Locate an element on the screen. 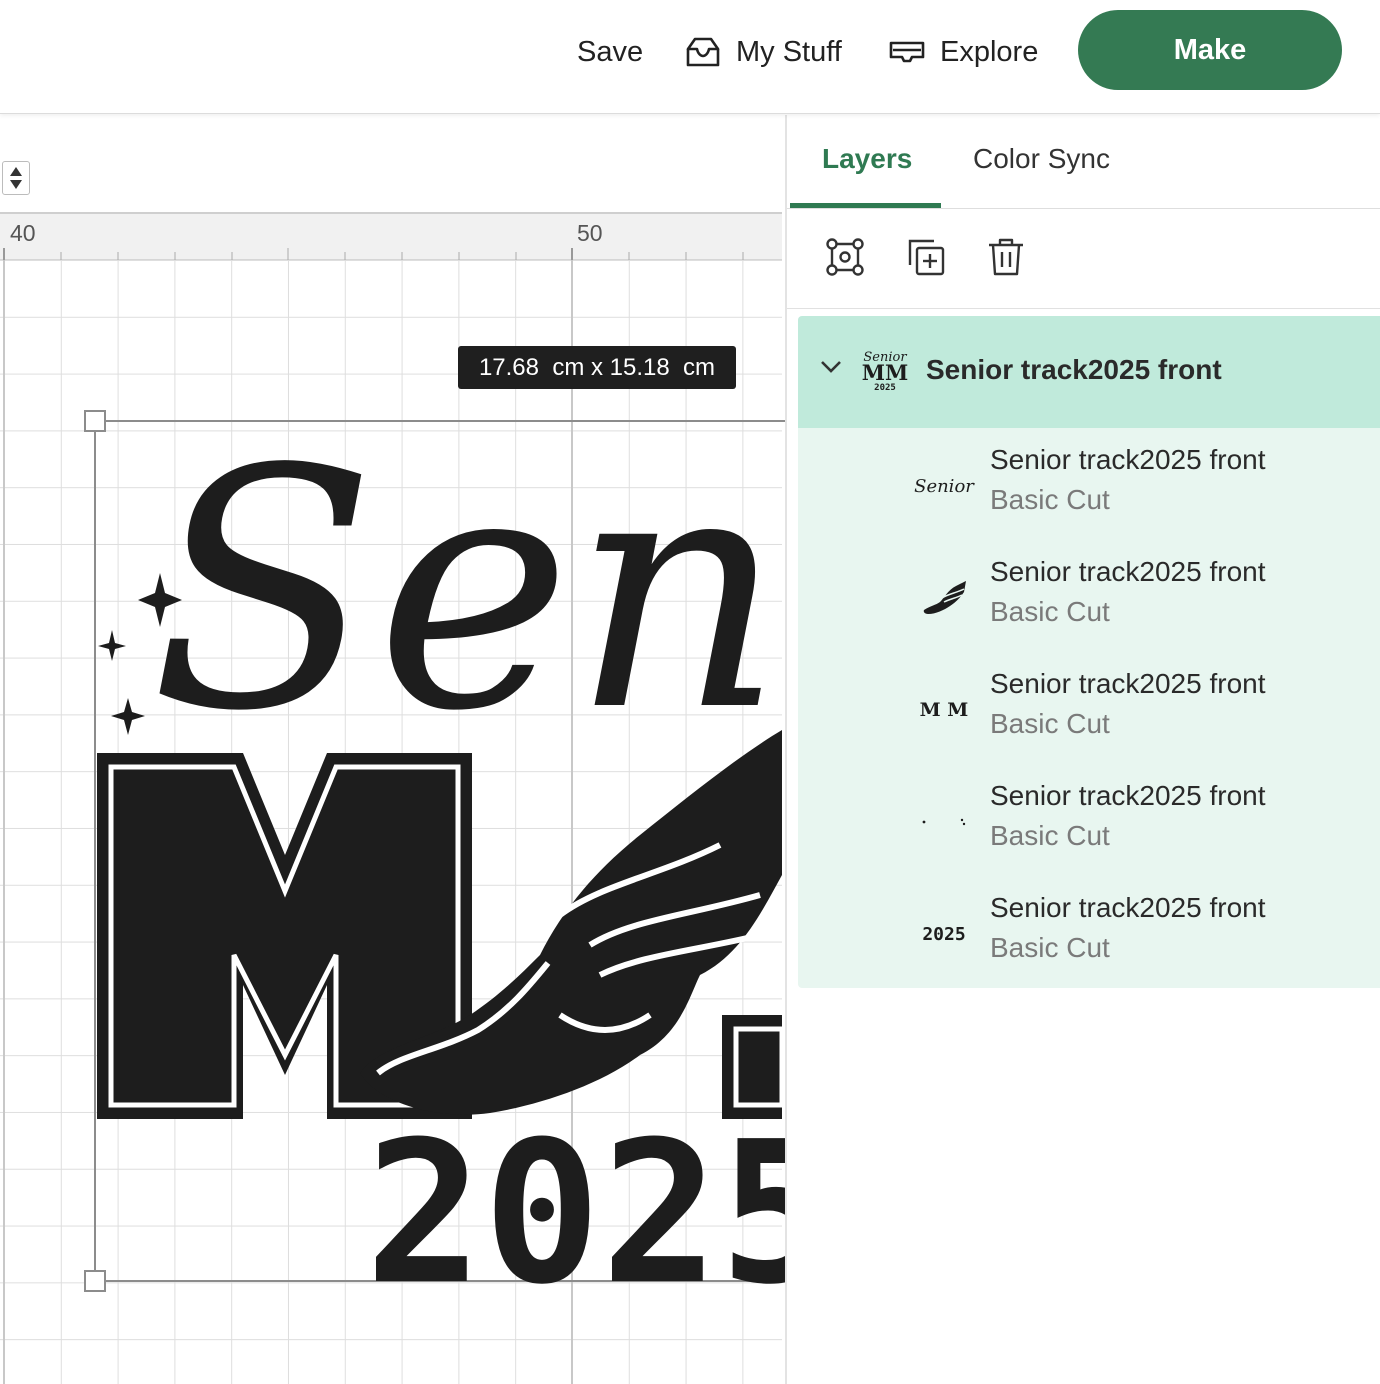  dimension-badge: 17.68 cm x 15.18 cm is located at coordinates (597, 367).